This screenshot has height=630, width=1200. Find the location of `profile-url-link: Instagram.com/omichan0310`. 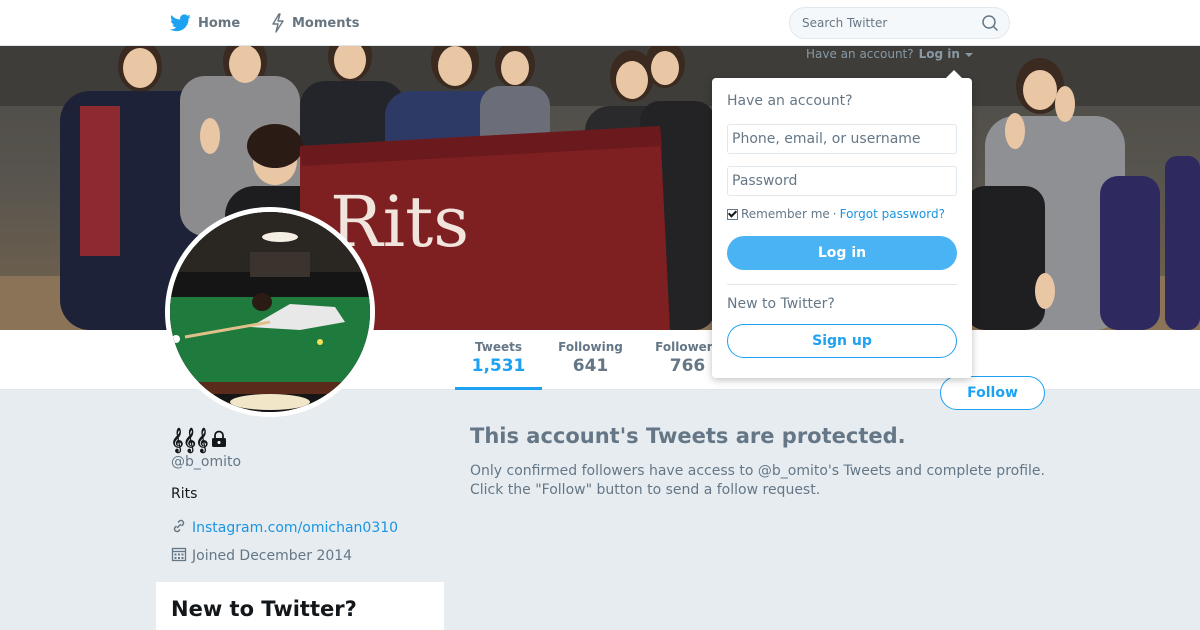

profile-url-link: Instagram.com/omichan0310 is located at coordinates (295, 528).